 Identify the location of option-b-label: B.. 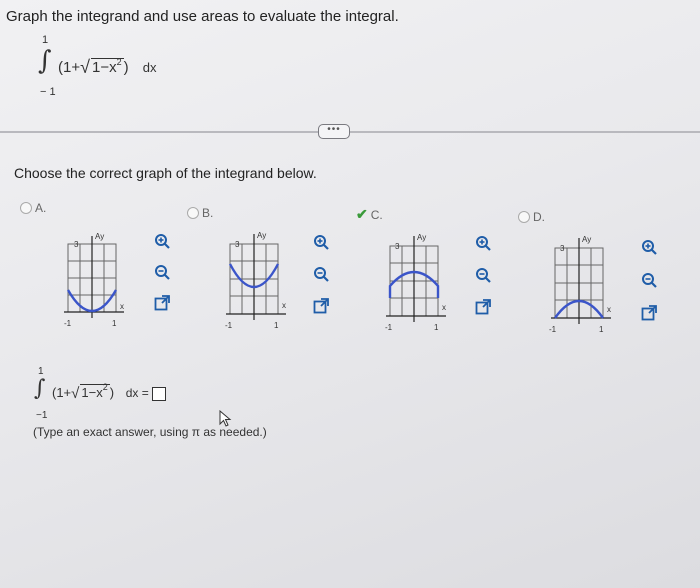
(208, 213).